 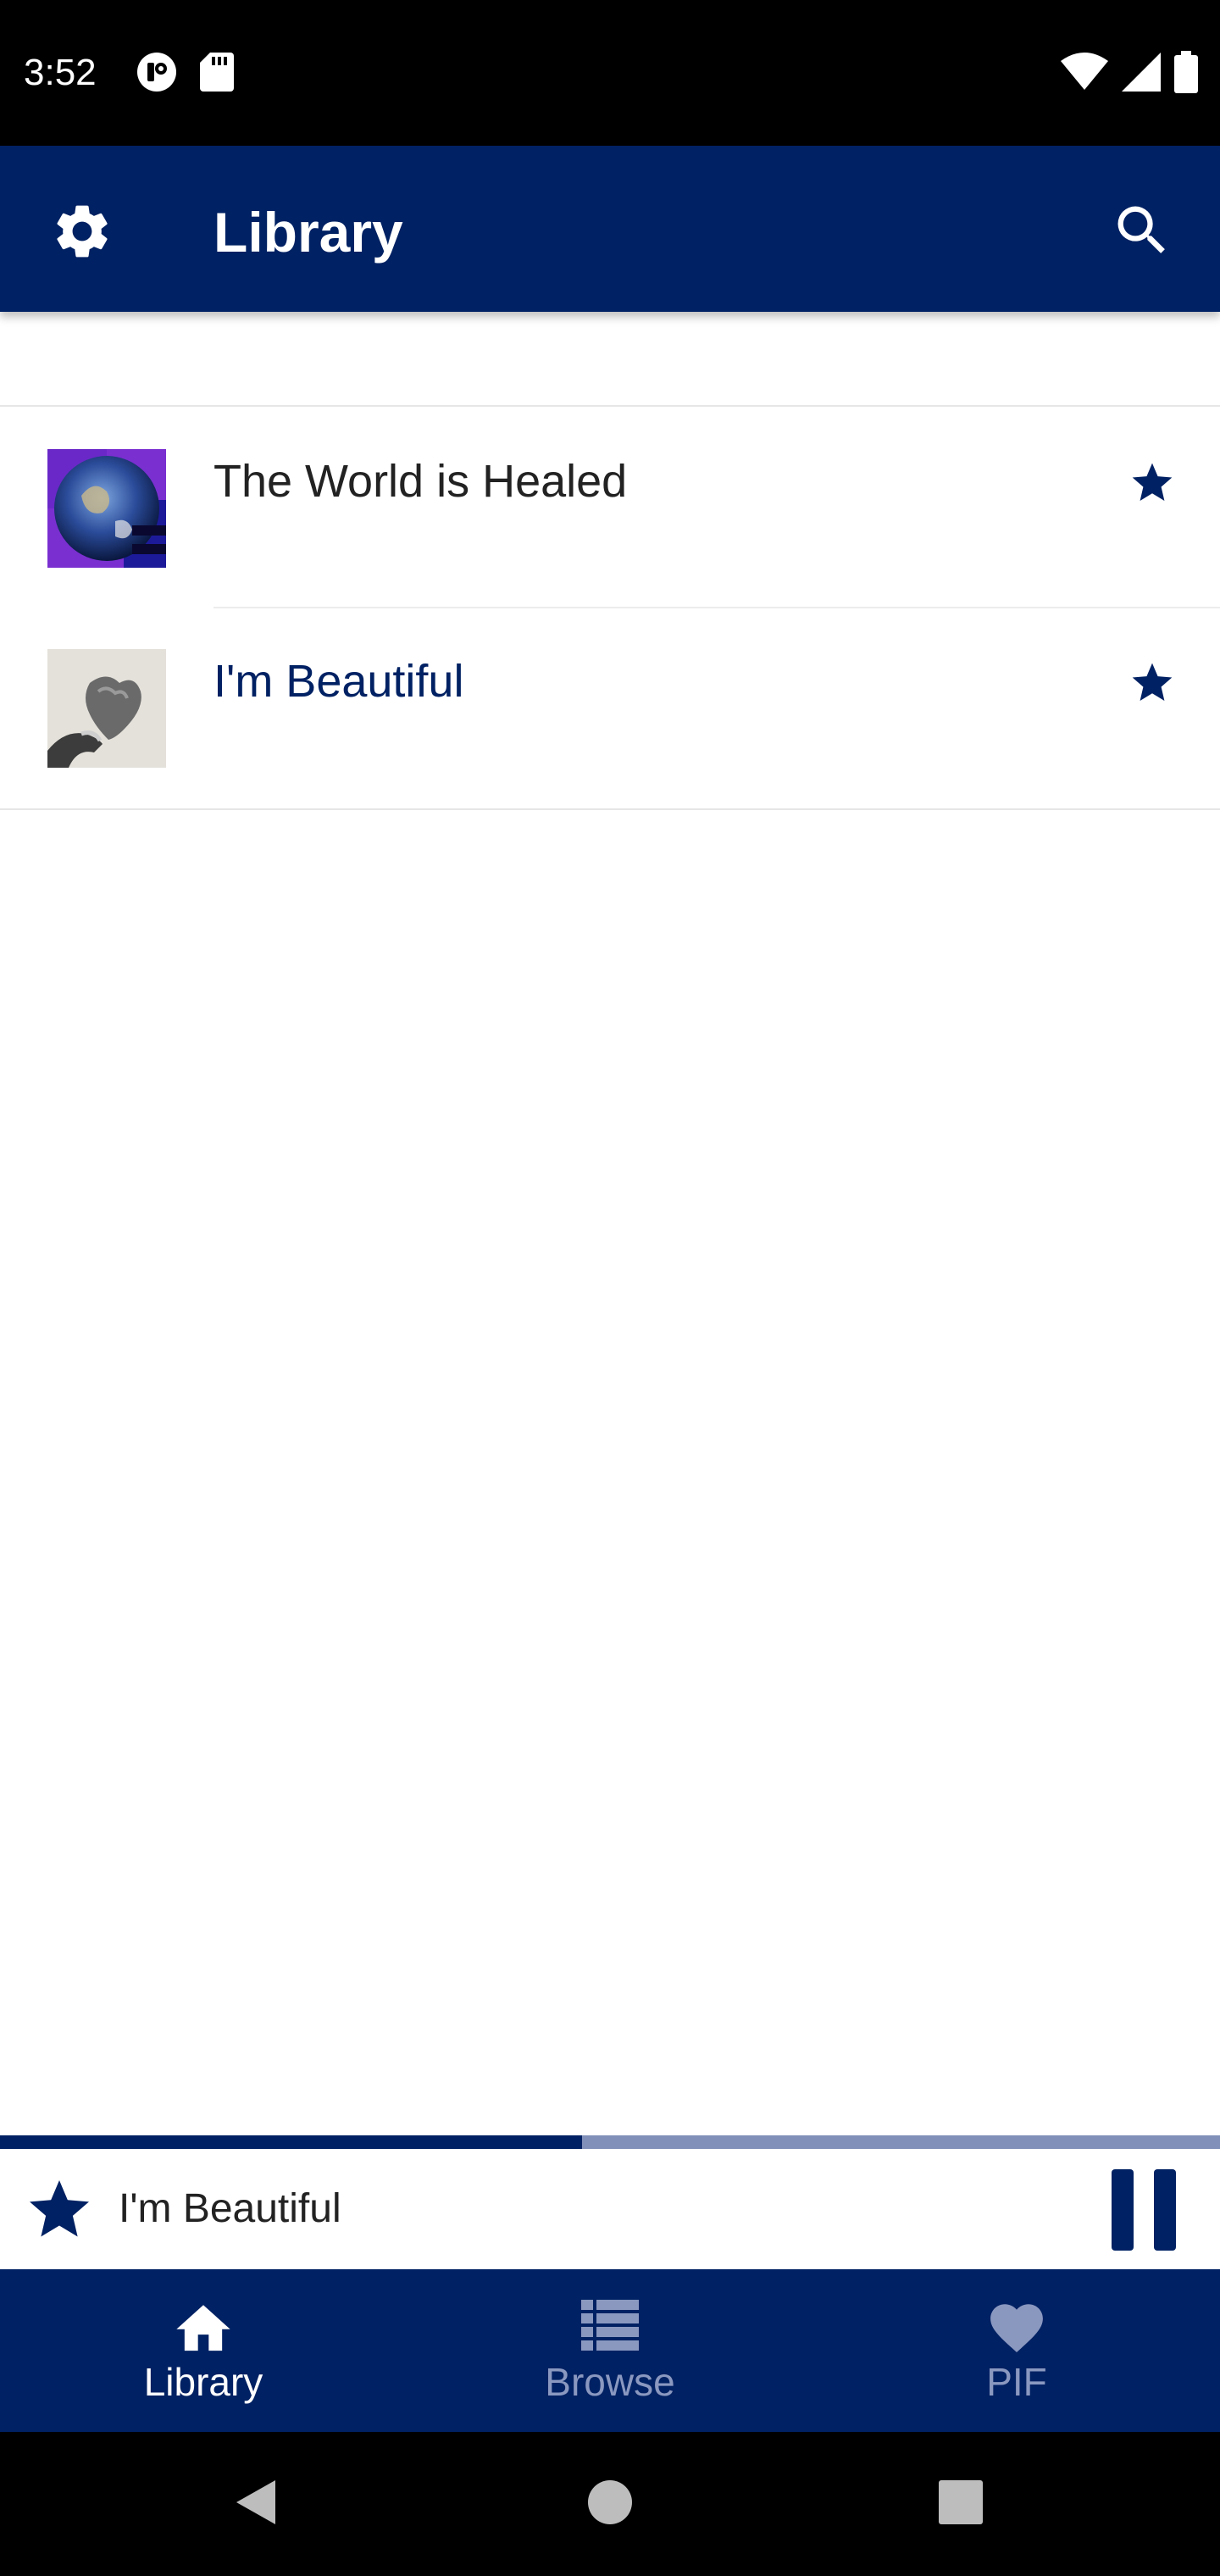 I want to click on home-circle-icon, so click(x=610, y=2504).